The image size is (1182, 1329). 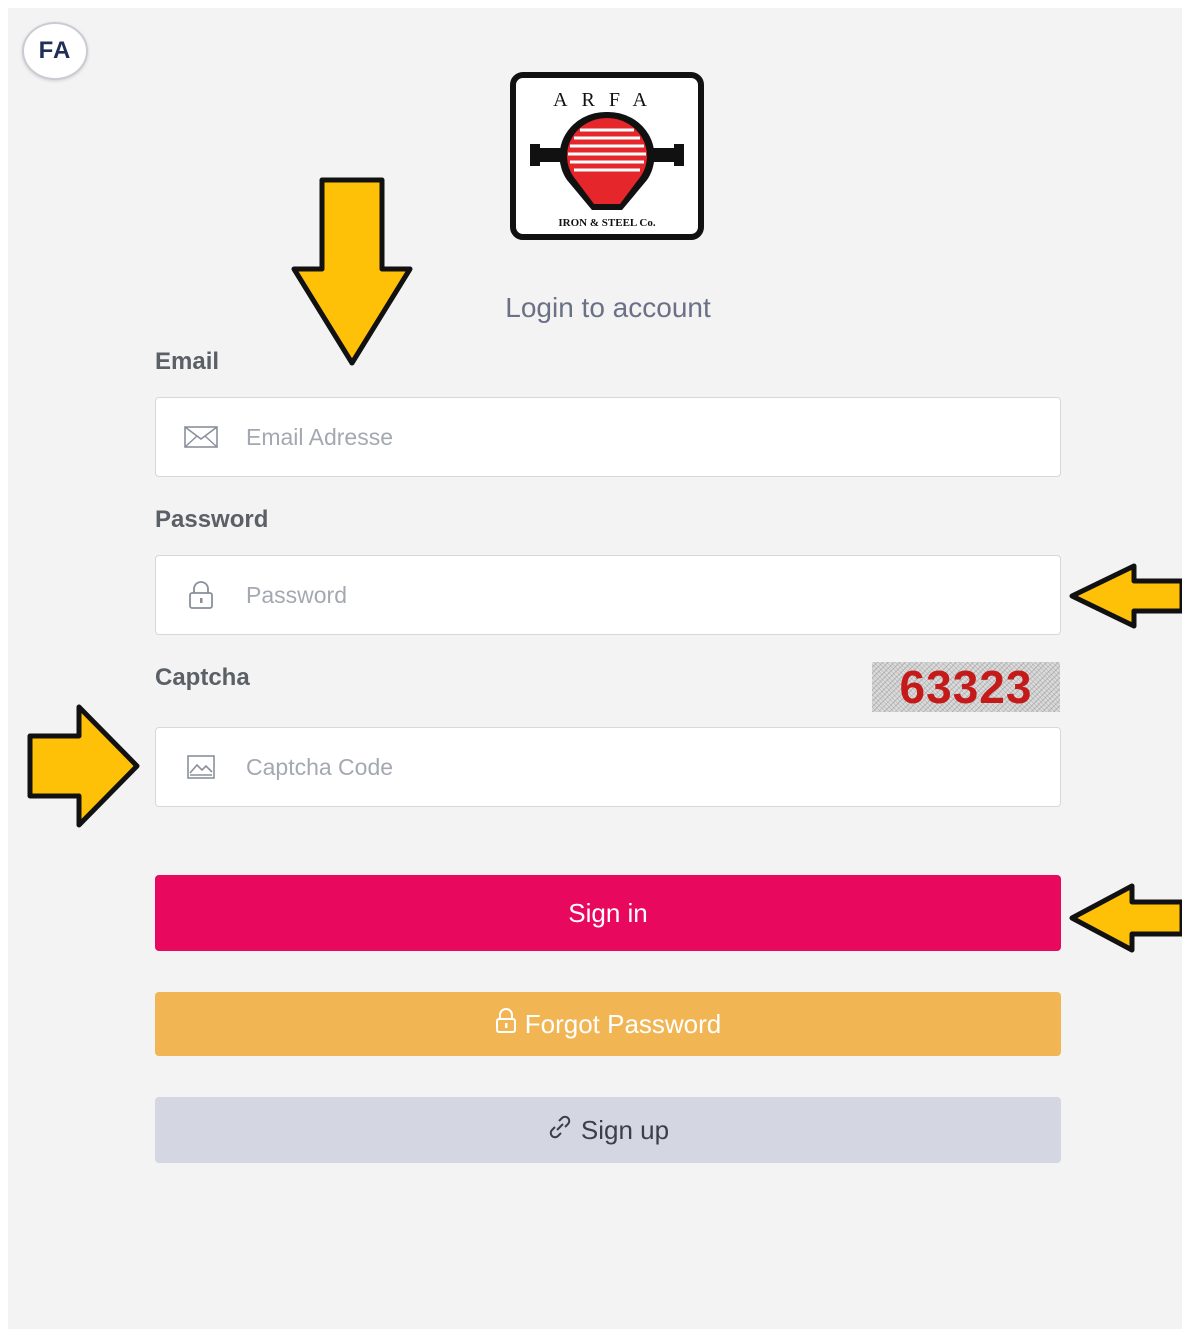 I want to click on sign-in-label: Sign in, so click(x=608, y=912).